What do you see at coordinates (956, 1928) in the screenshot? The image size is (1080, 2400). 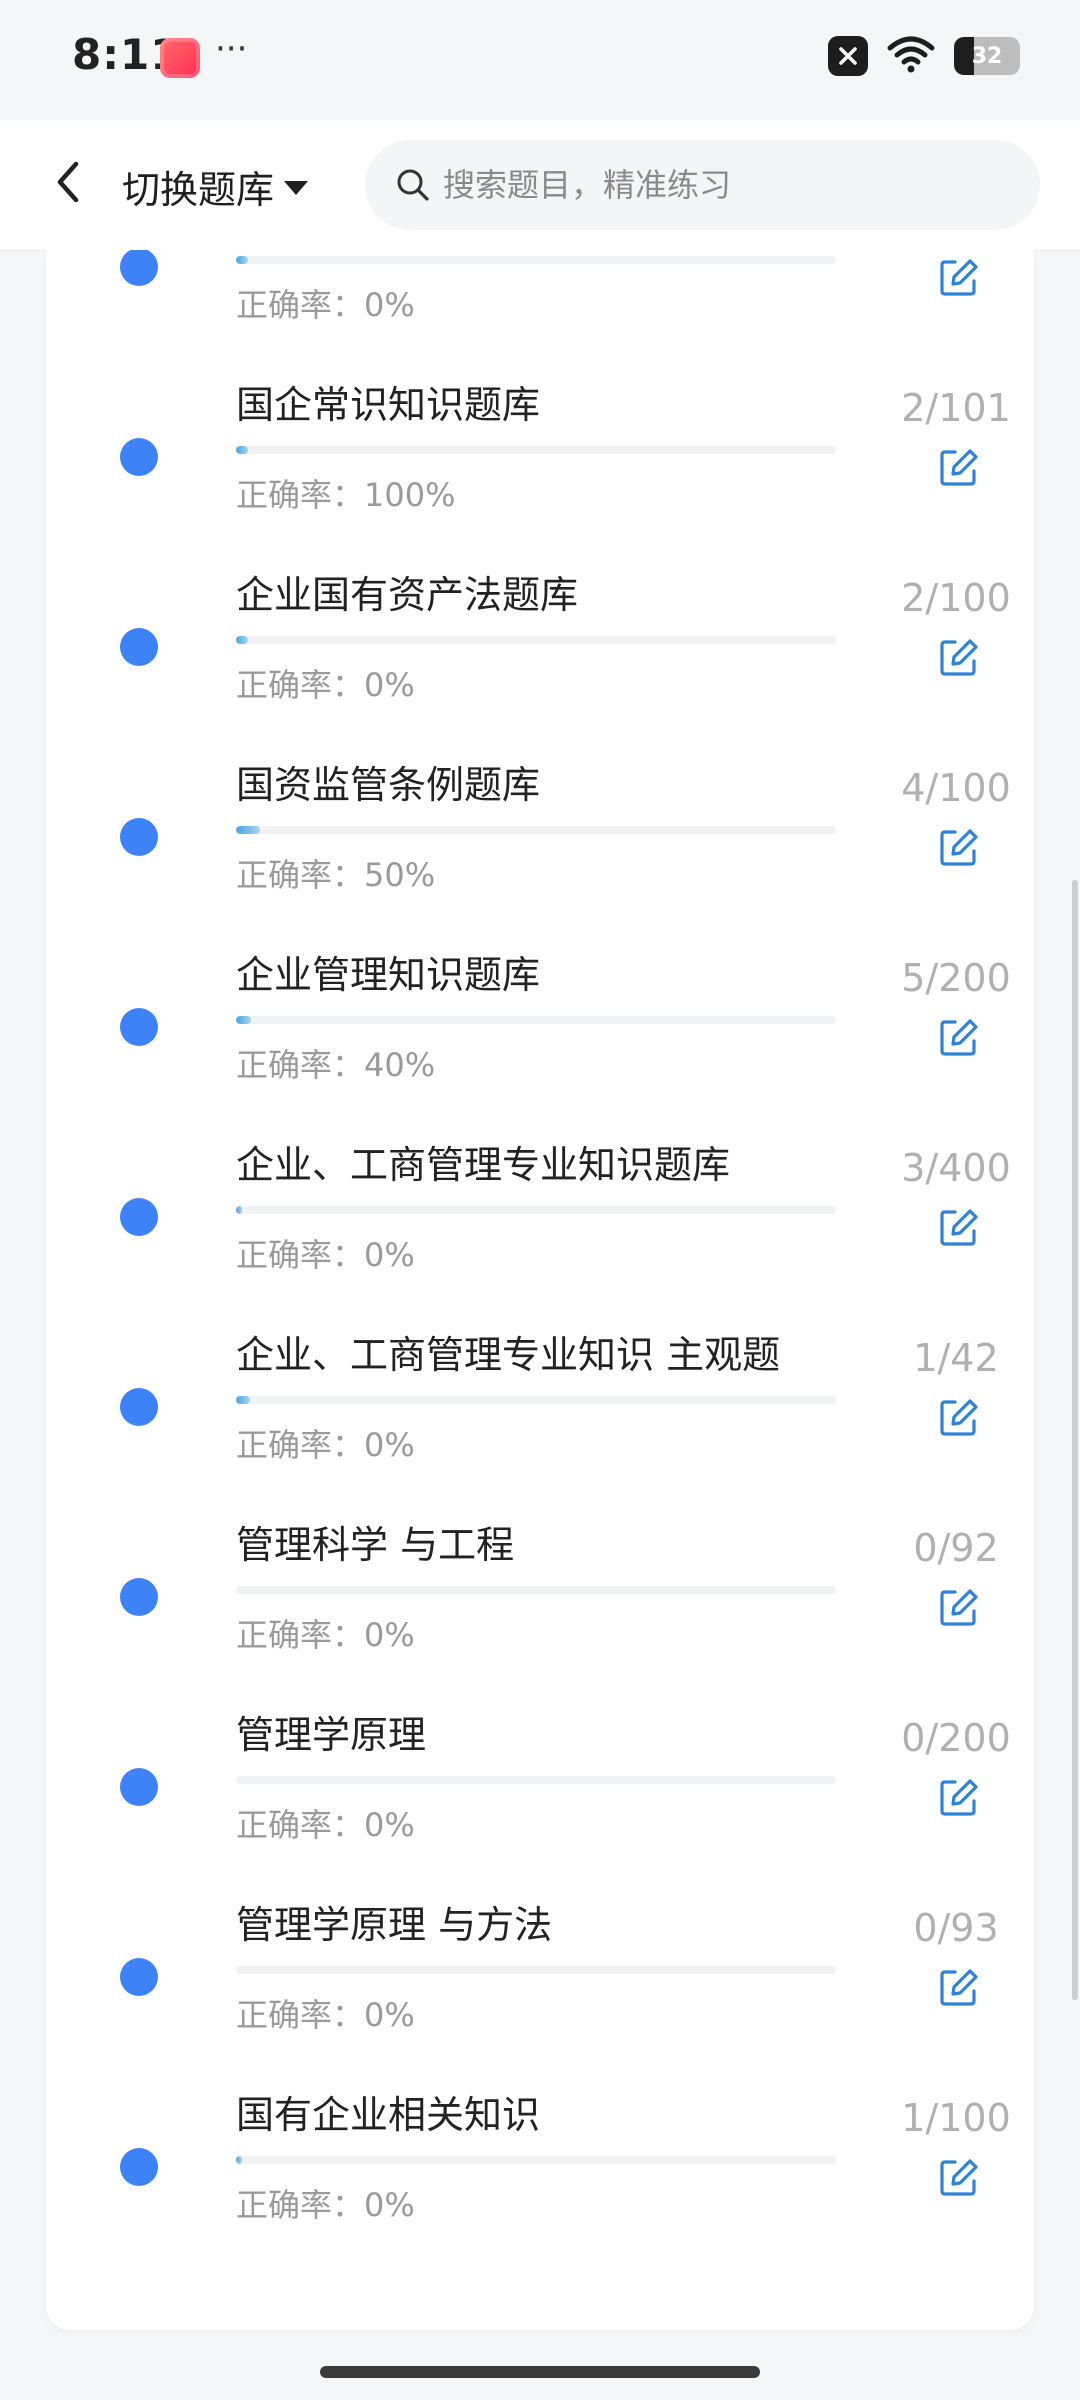 I see `progress-count: 0/93` at bounding box center [956, 1928].